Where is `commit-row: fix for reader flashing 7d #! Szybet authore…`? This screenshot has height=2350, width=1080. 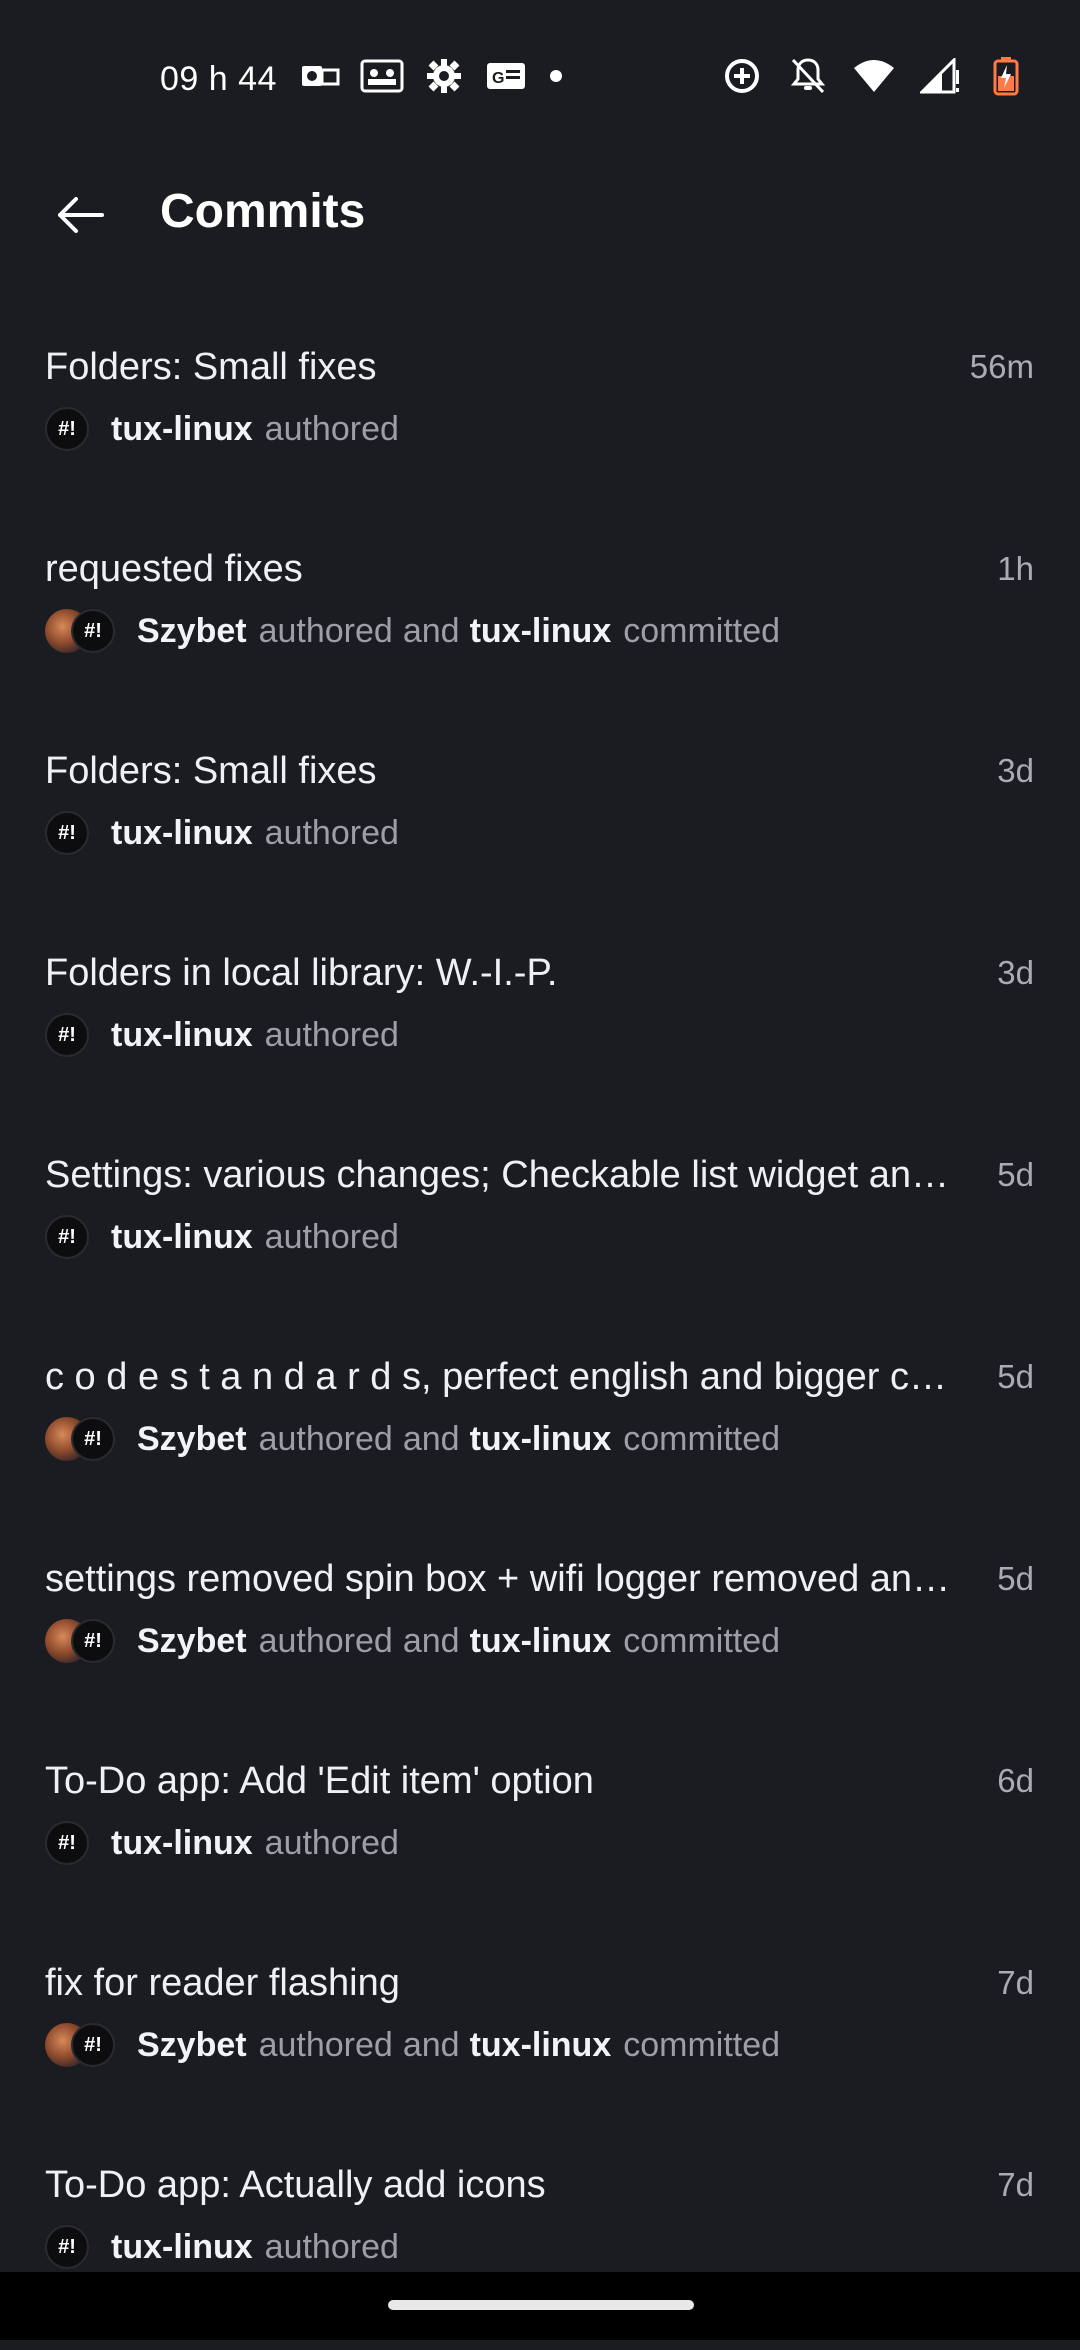
commit-row: fix for reader flashing 7d #! Szybet authore… is located at coordinates (540, 2047).